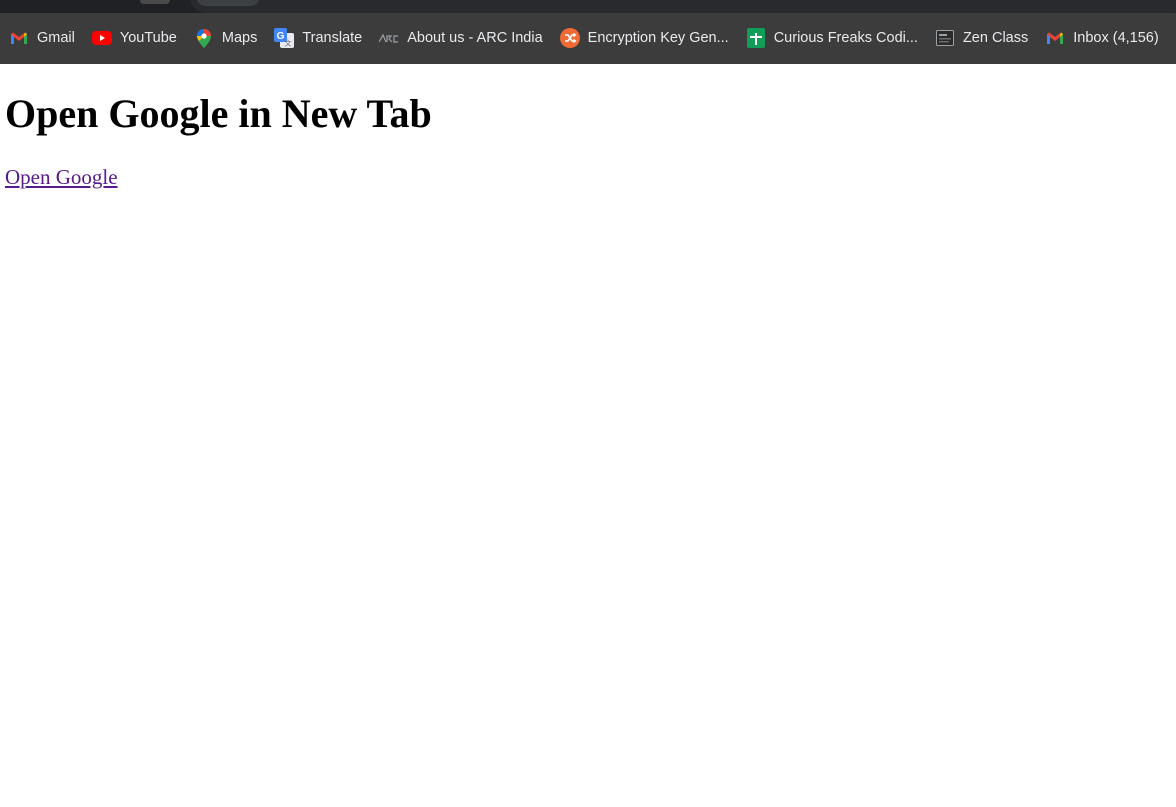 The height and width of the screenshot is (807, 1176). I want to click on bookmark-label: YouTube, so click(148, 38).